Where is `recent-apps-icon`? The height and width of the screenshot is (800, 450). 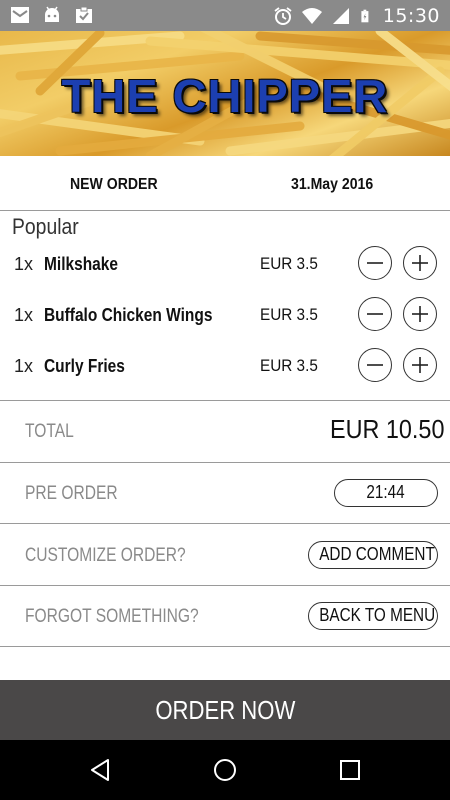 recent-apps-icon is located at coordinates (350, 770).